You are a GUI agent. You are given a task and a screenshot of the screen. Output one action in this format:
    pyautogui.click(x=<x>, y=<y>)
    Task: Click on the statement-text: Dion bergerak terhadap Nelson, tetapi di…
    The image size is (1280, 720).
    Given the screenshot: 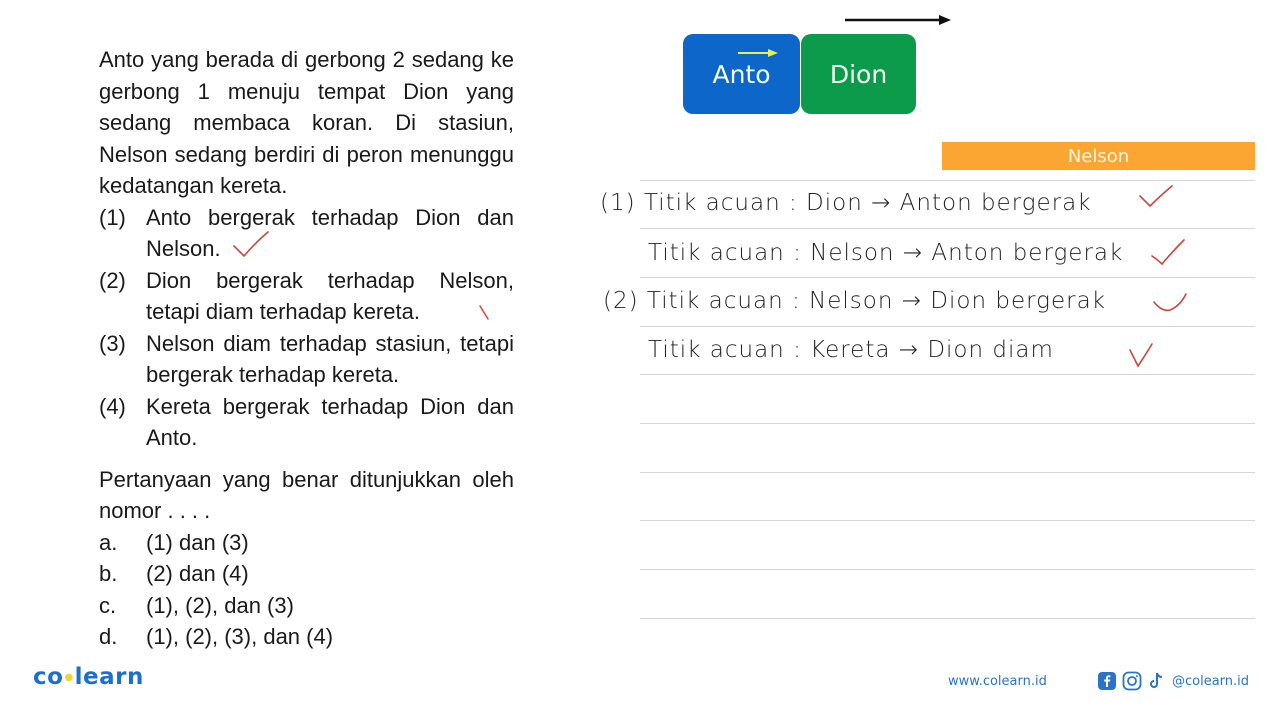 What is the action you would take?
    pyautogui.click(x=330, y=296)
    